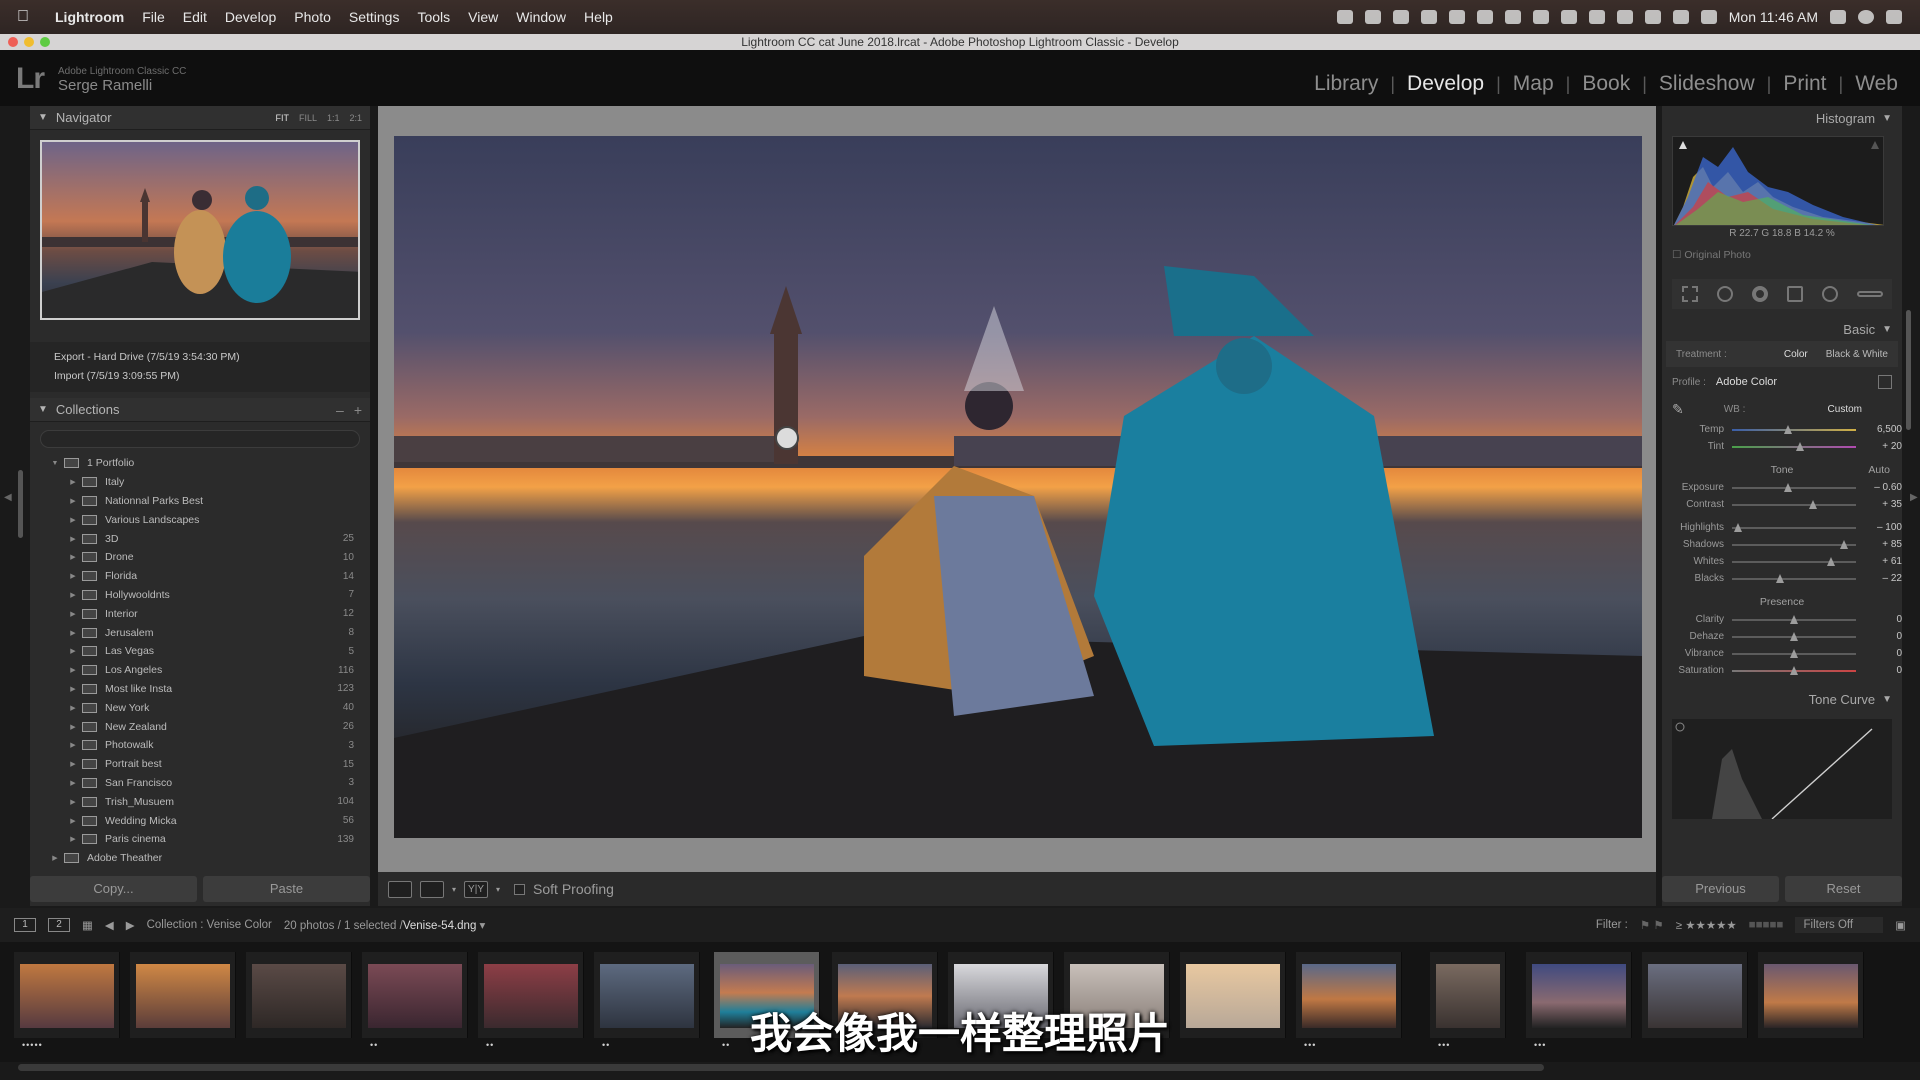 This screenshot has width=1920, height=1080. I want to click on saturation-slider-row: Saturation 0, so click(1782, 670).